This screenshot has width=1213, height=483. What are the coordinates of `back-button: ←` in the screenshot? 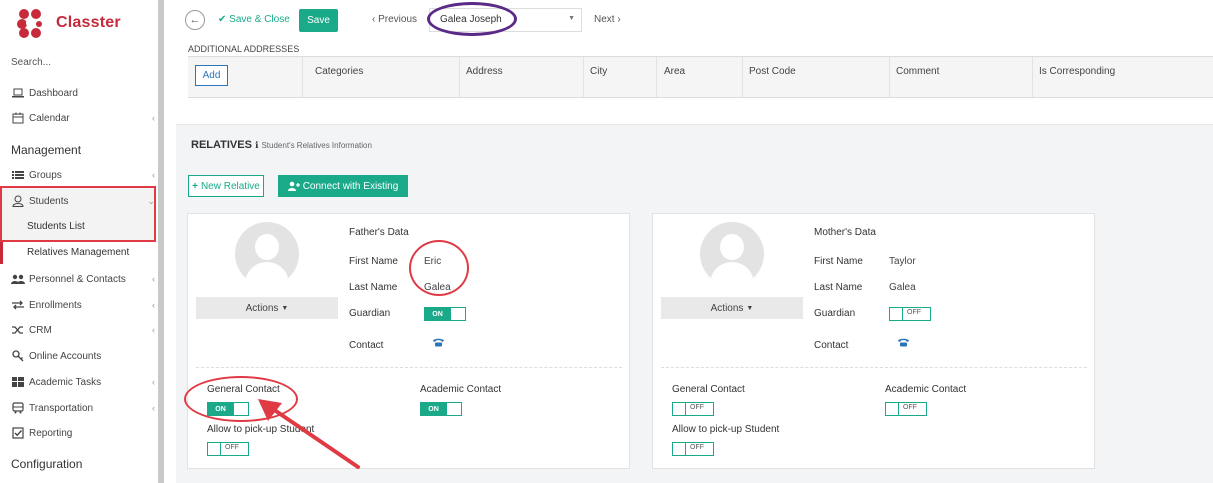 It's located at (195, 20).